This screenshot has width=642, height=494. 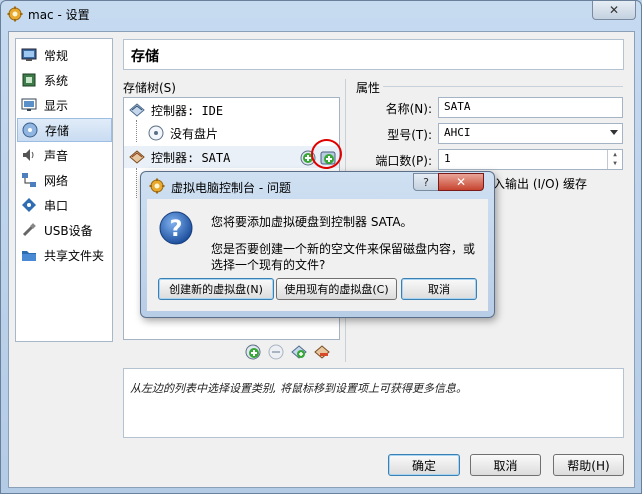 I want to click on network-icon, so click(x=29, y=180).